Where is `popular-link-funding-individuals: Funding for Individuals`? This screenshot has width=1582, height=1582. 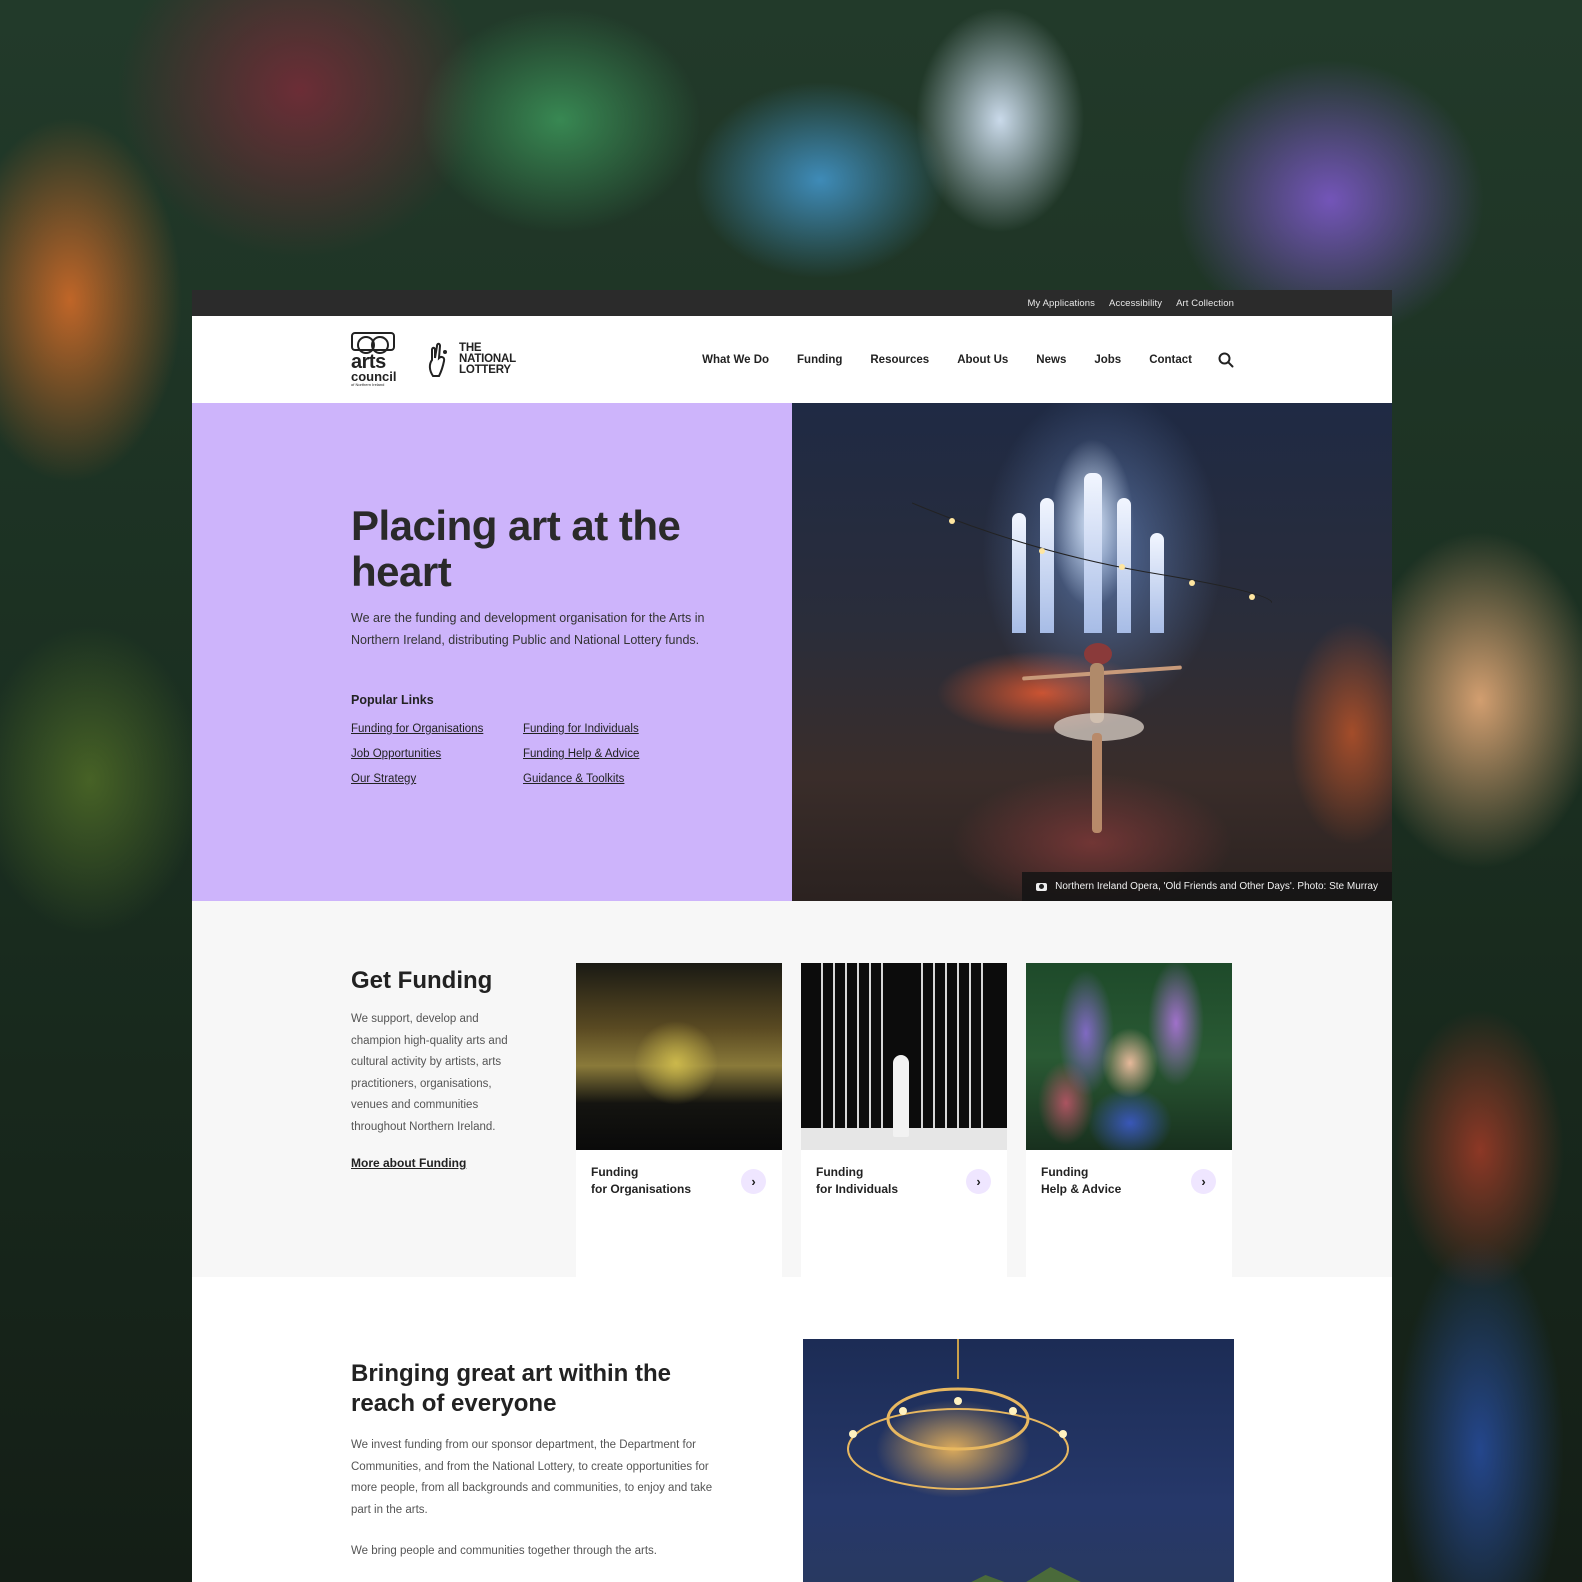 popular-link-funding-individuals: Funding for Individuals is located at coordinates (623, 729).